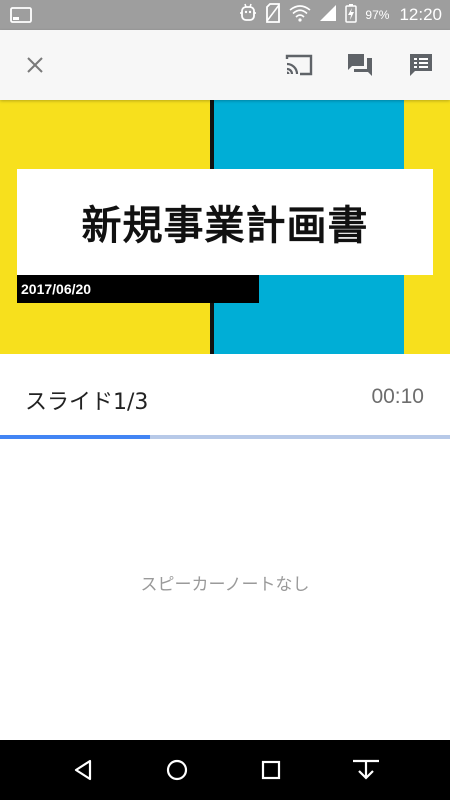  What do you see at coordinates (225, 585) in the screenshot?
I see `speaker-notes-empty: スピーカーノートなし` at bounding box center [225, 585].